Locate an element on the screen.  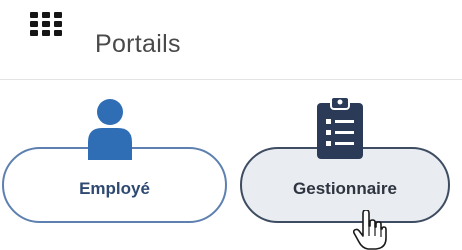
hand-pointer-icon is located at coordinates (370, 230).